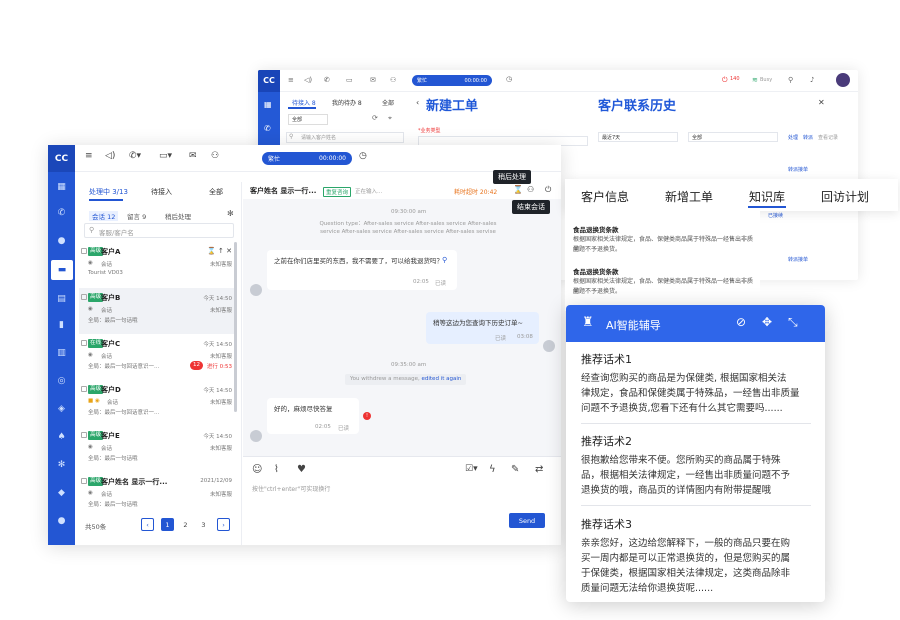 The image size is (900, 620). Describe the element at coordinates (388, 102) in the screenshot. I see `back-tab-all: 全部` at that location.